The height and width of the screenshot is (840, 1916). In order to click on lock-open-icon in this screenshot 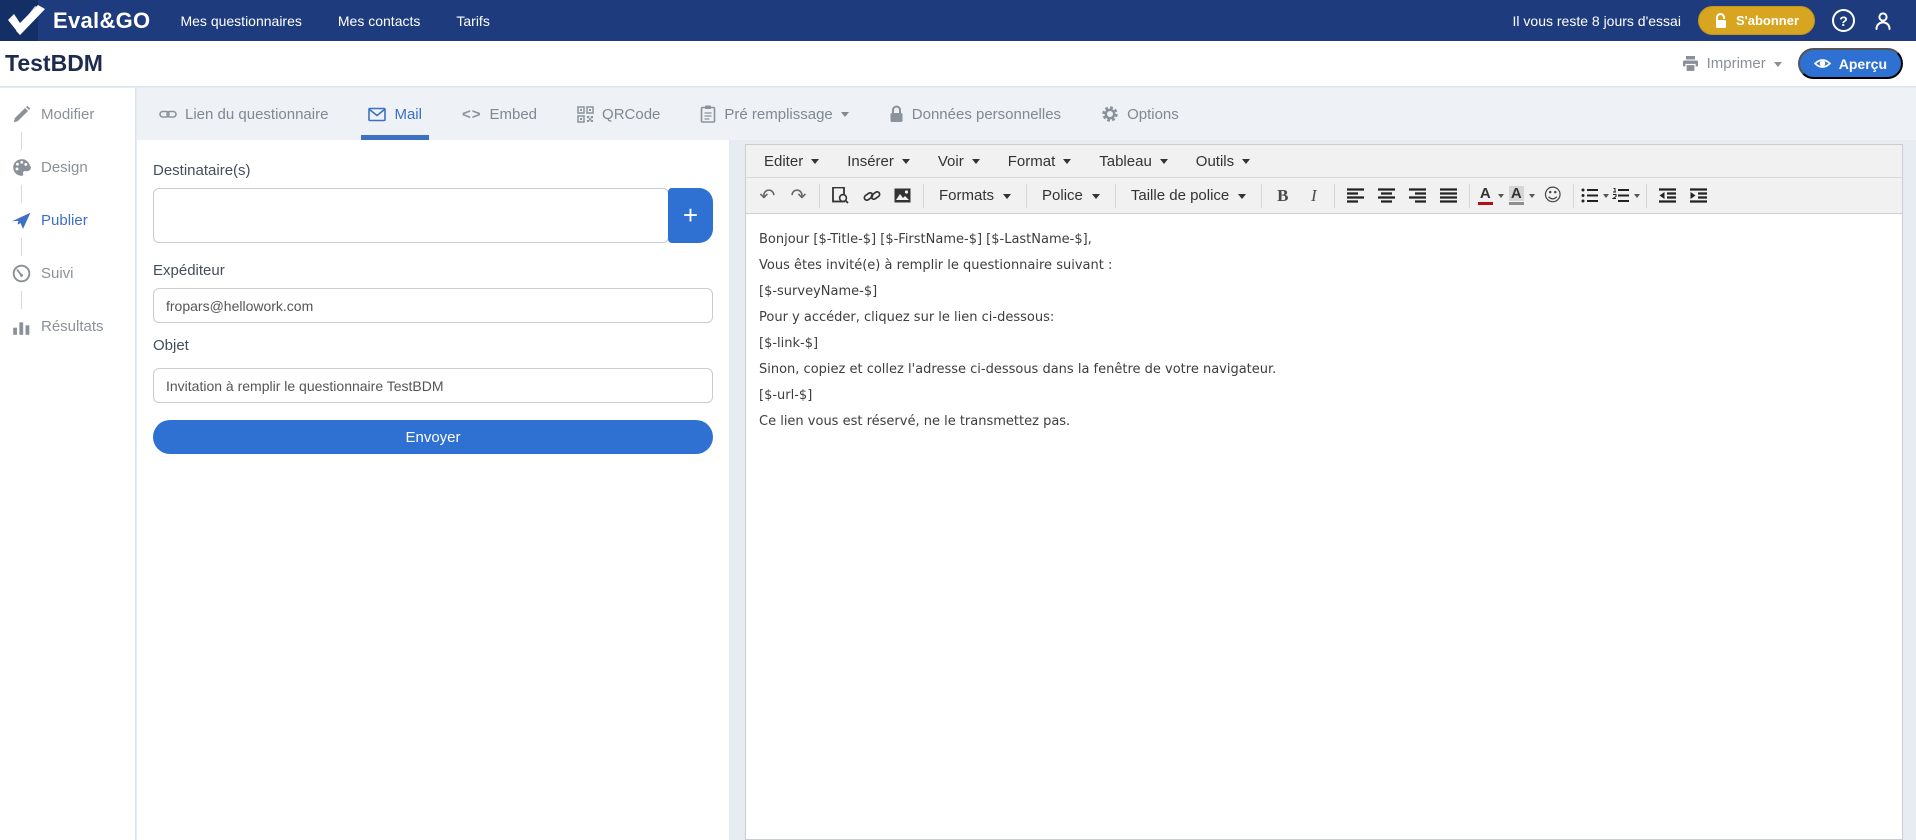, I will do `click(1721, 20)`.